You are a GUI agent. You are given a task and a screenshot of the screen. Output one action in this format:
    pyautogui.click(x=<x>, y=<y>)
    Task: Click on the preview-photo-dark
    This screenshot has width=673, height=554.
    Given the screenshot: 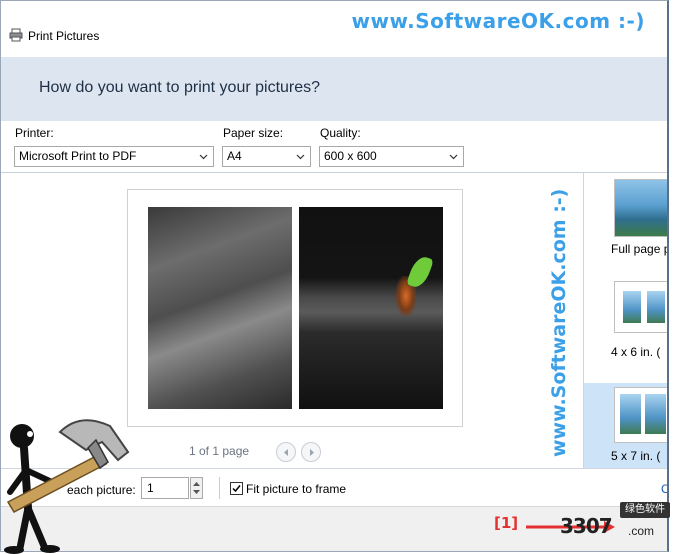 What is the action you would take?
    pyautogui.click(x=371, y=308)
    